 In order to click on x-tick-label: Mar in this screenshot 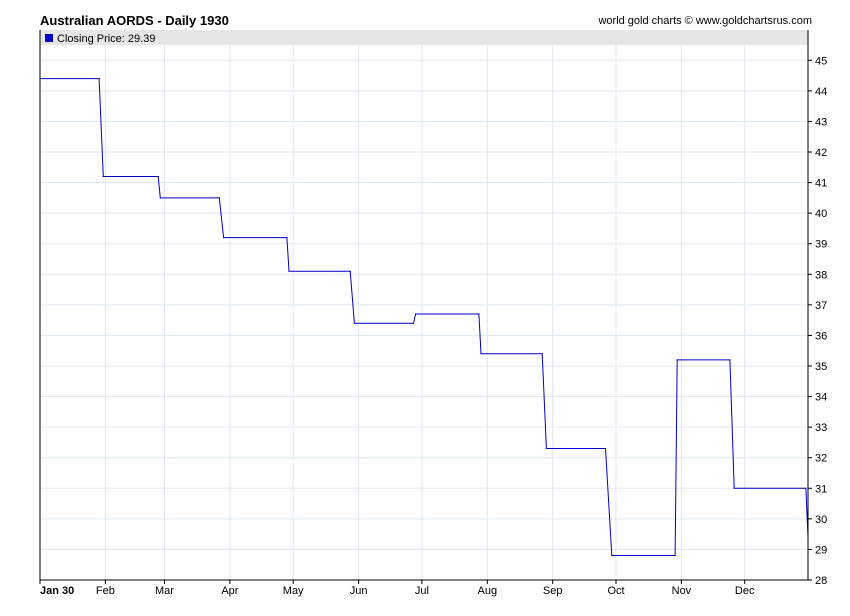, I will do `click(164, 591)`.